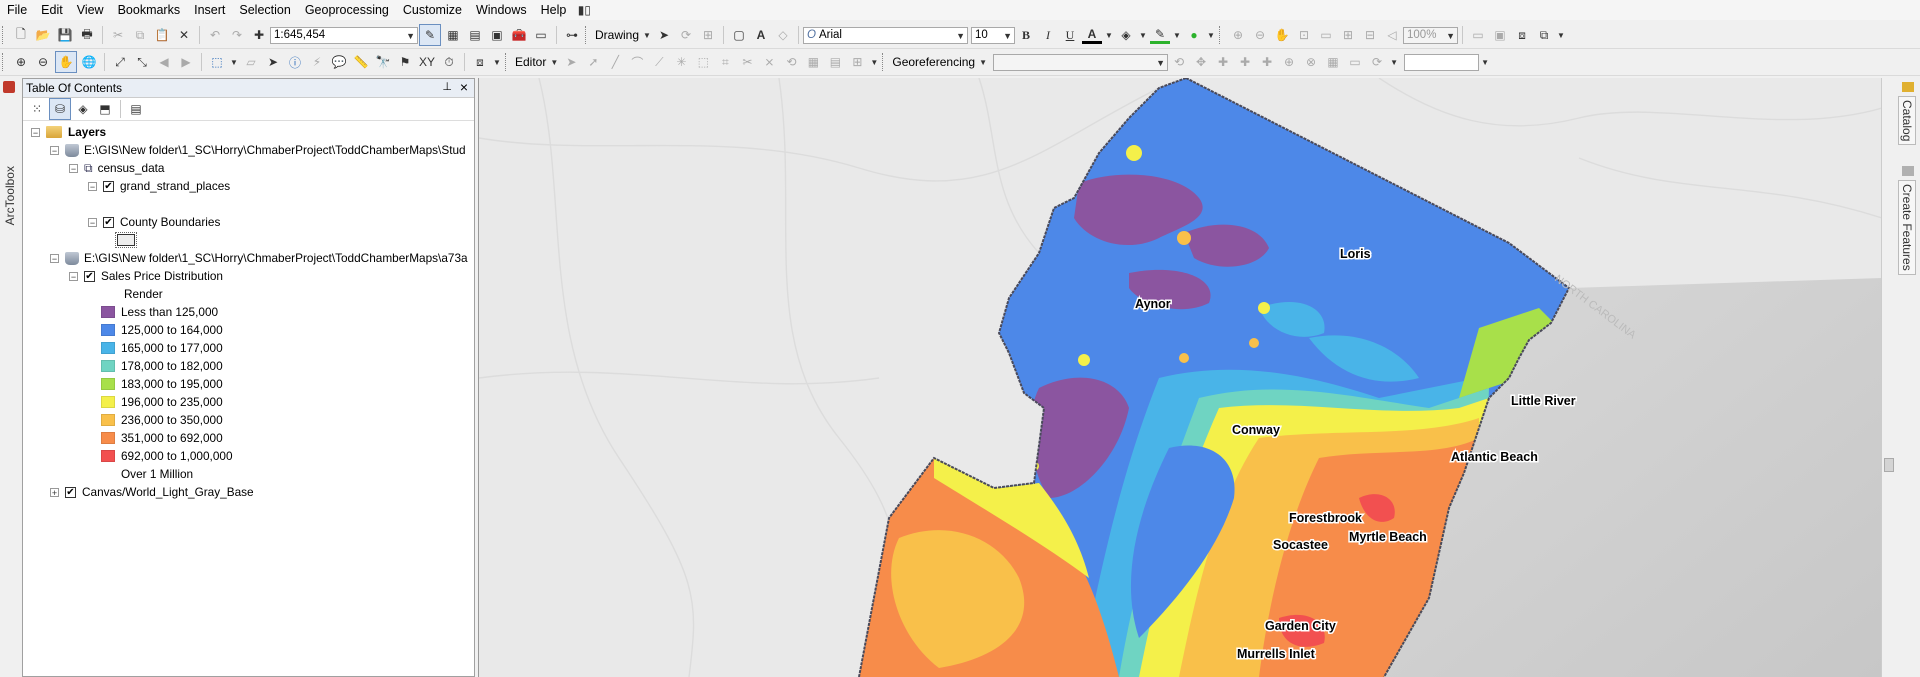 The height and width of the screenshot is (677, 1920). Describe the element at coordinates (1092, 35) in the screenshot. I see `font-color-button: A` at that location.